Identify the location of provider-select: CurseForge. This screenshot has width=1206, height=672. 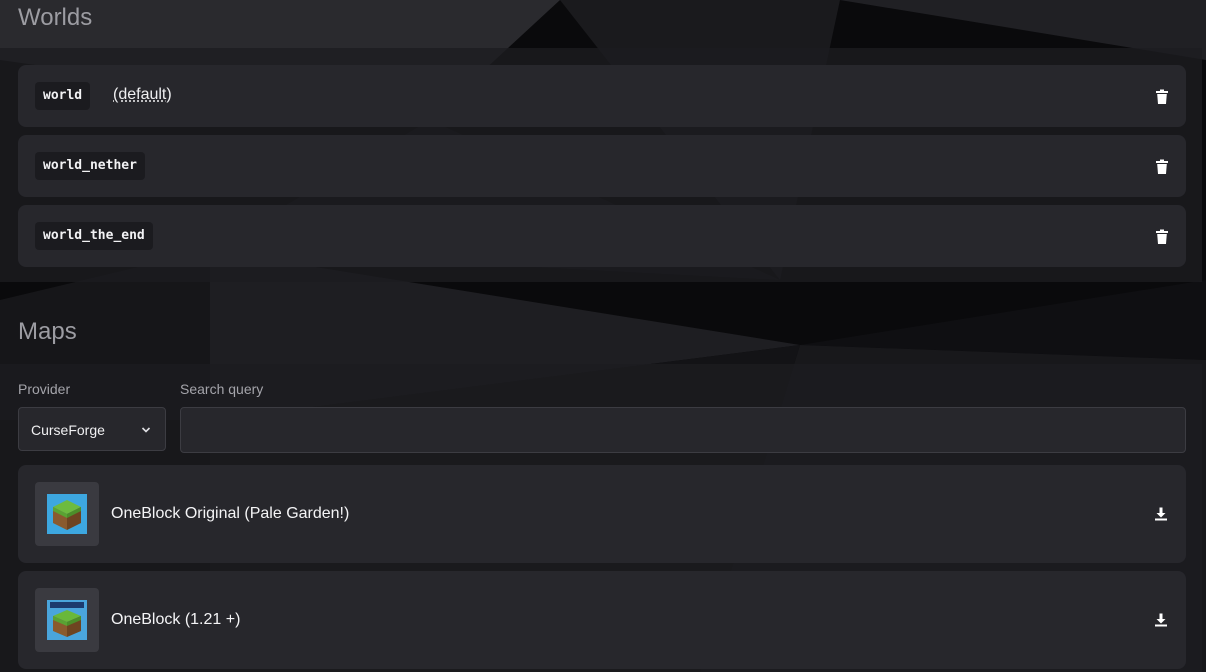
(92, 429).